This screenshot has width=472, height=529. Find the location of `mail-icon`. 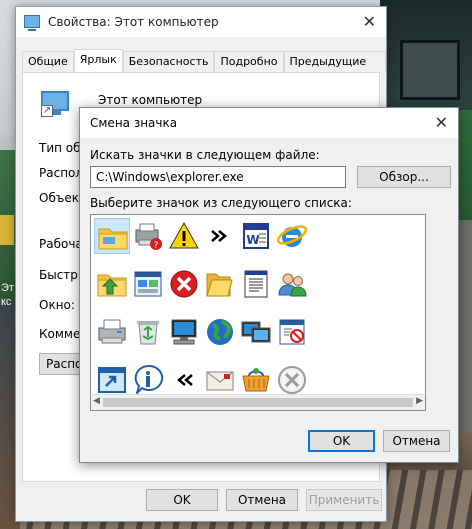

mail-icon is located at coordinates (220, 380).